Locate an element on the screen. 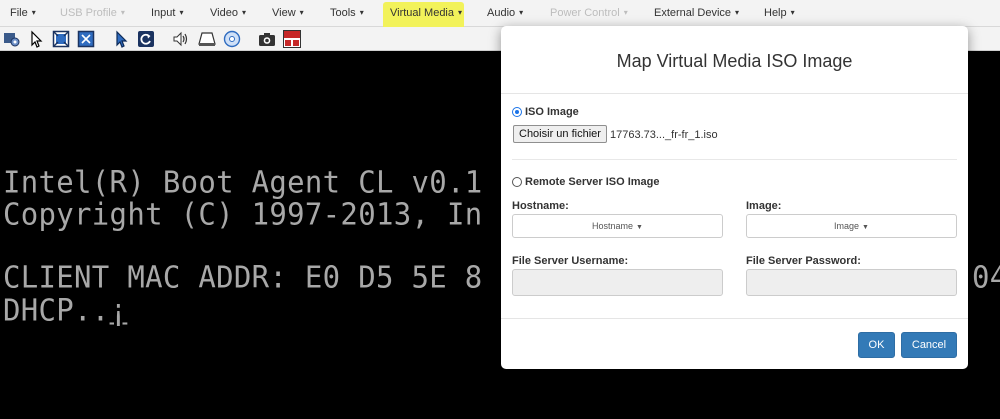 This screenshot has width=1000, height=419. settings-icon is located at coordinates (12, 39).